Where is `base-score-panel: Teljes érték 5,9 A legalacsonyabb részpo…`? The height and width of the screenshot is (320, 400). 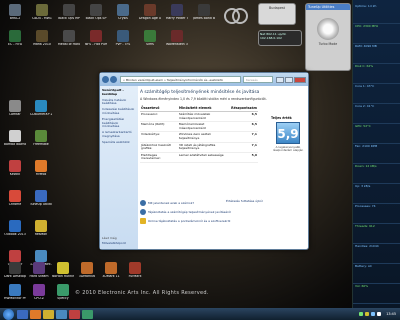
base-score-panel: Teljes érték 5,9 A legalacsonyabb részpo… is located at coordinates (288, 134).